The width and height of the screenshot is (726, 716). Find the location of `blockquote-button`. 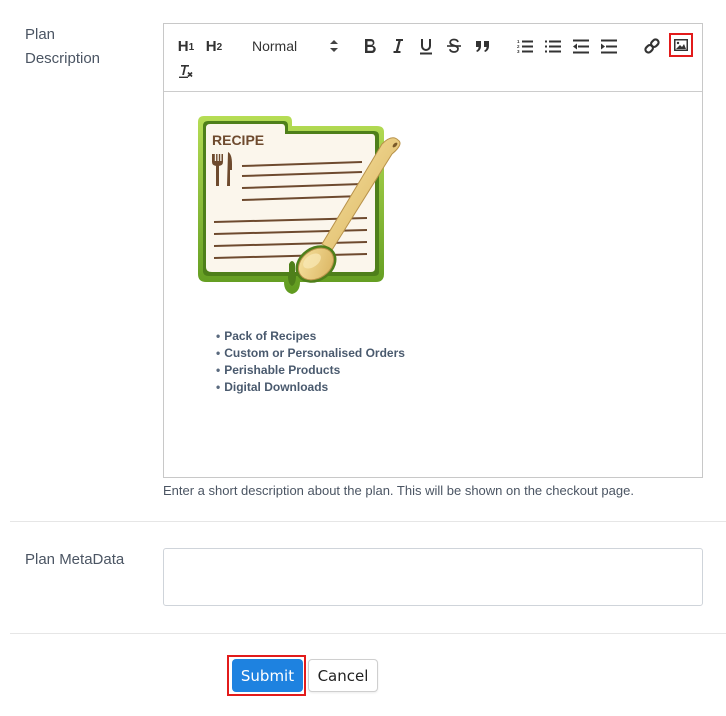

blockquote-button is located at coordinates (482, 46).